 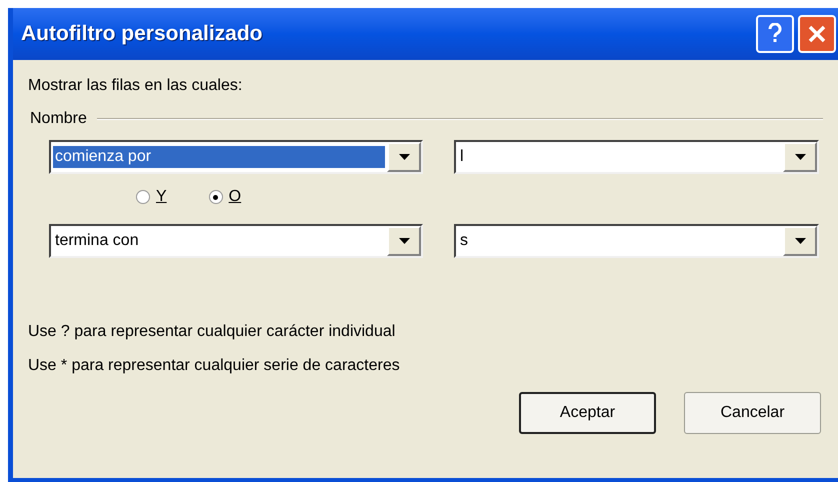 What do you see at coordinates (212, 332) in the screenshot?
I see `hint-text: Use ? para representar cualquier carácter individual` at bounding box center [212, 332].